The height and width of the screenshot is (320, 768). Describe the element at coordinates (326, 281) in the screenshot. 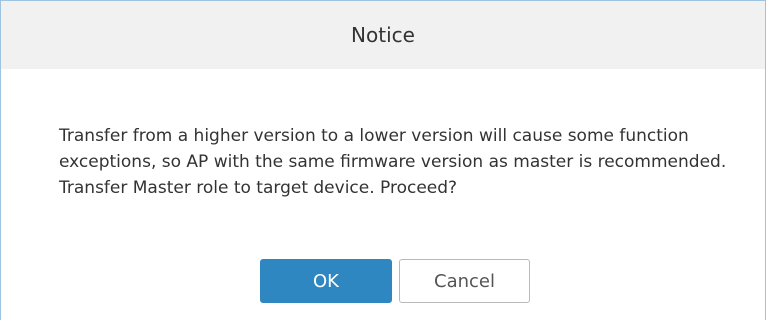

I see `ok-button: OK` at that location.